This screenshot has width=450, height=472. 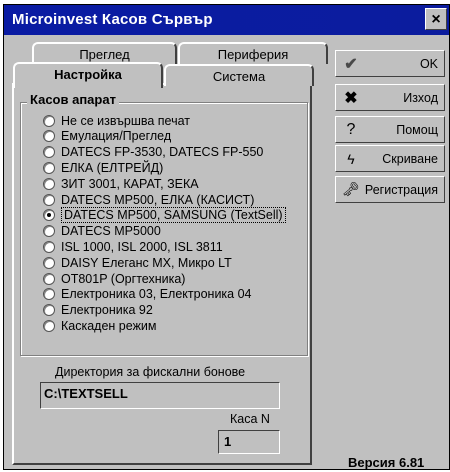 I want to click on lightning-icon: ϟ, so click(x=351, y=158).